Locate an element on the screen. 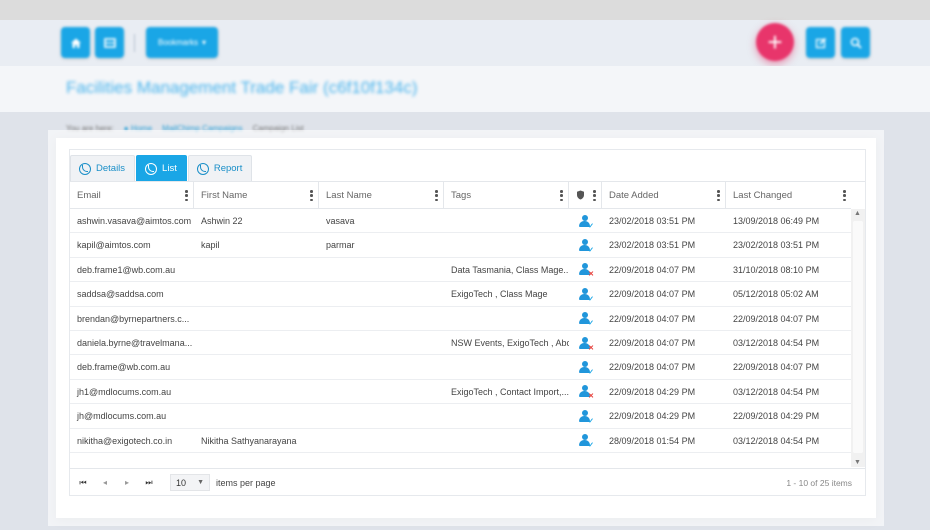 The image size is (930, 530). bookmarks-dropdown: Bookmarks ▾ is located at coordinates (182, 42).